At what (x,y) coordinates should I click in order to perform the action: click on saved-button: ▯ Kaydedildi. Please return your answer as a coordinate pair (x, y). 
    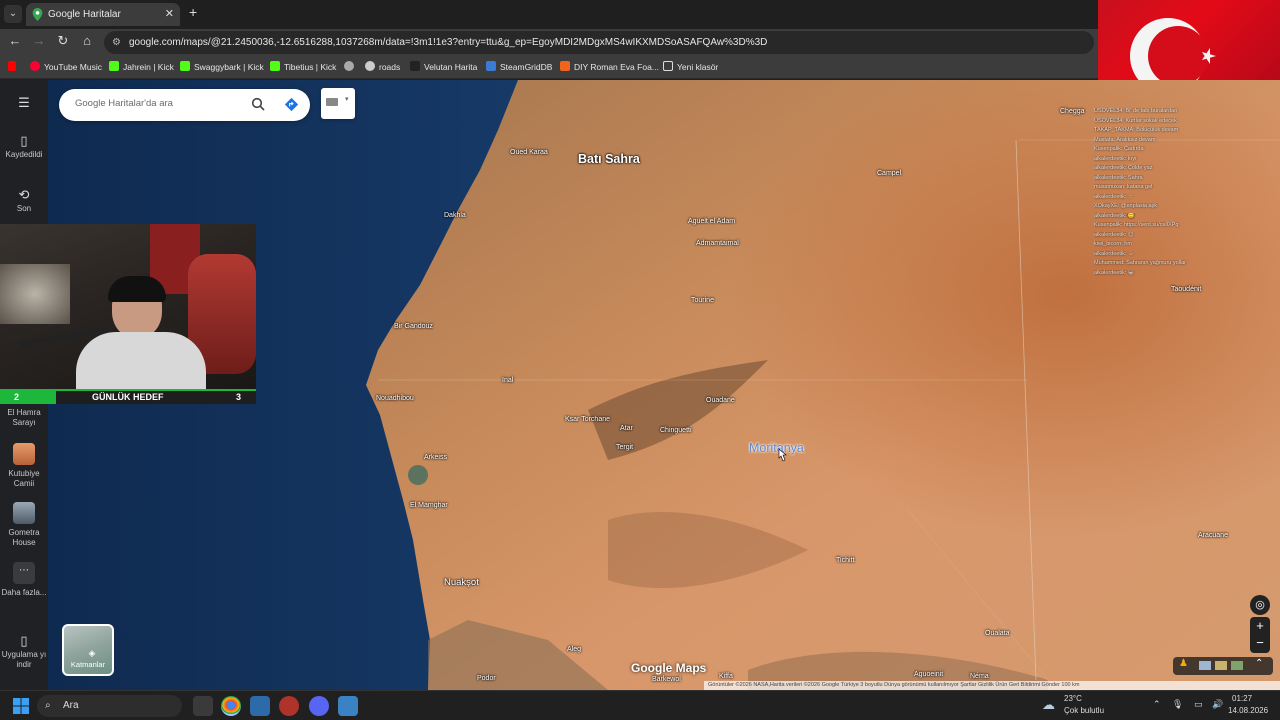
    Looking at the image, I should click on (24, 147).